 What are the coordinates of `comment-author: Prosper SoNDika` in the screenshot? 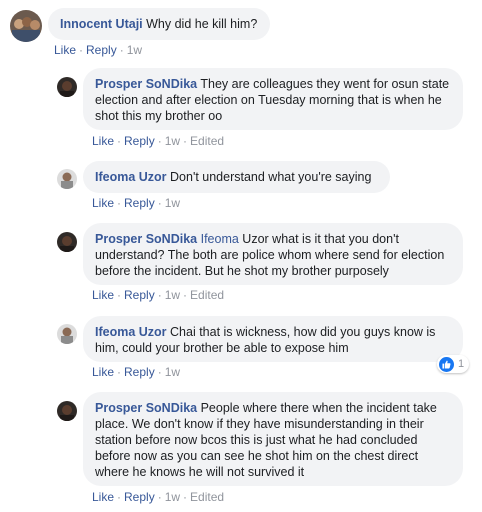 It's located at (146, 408).